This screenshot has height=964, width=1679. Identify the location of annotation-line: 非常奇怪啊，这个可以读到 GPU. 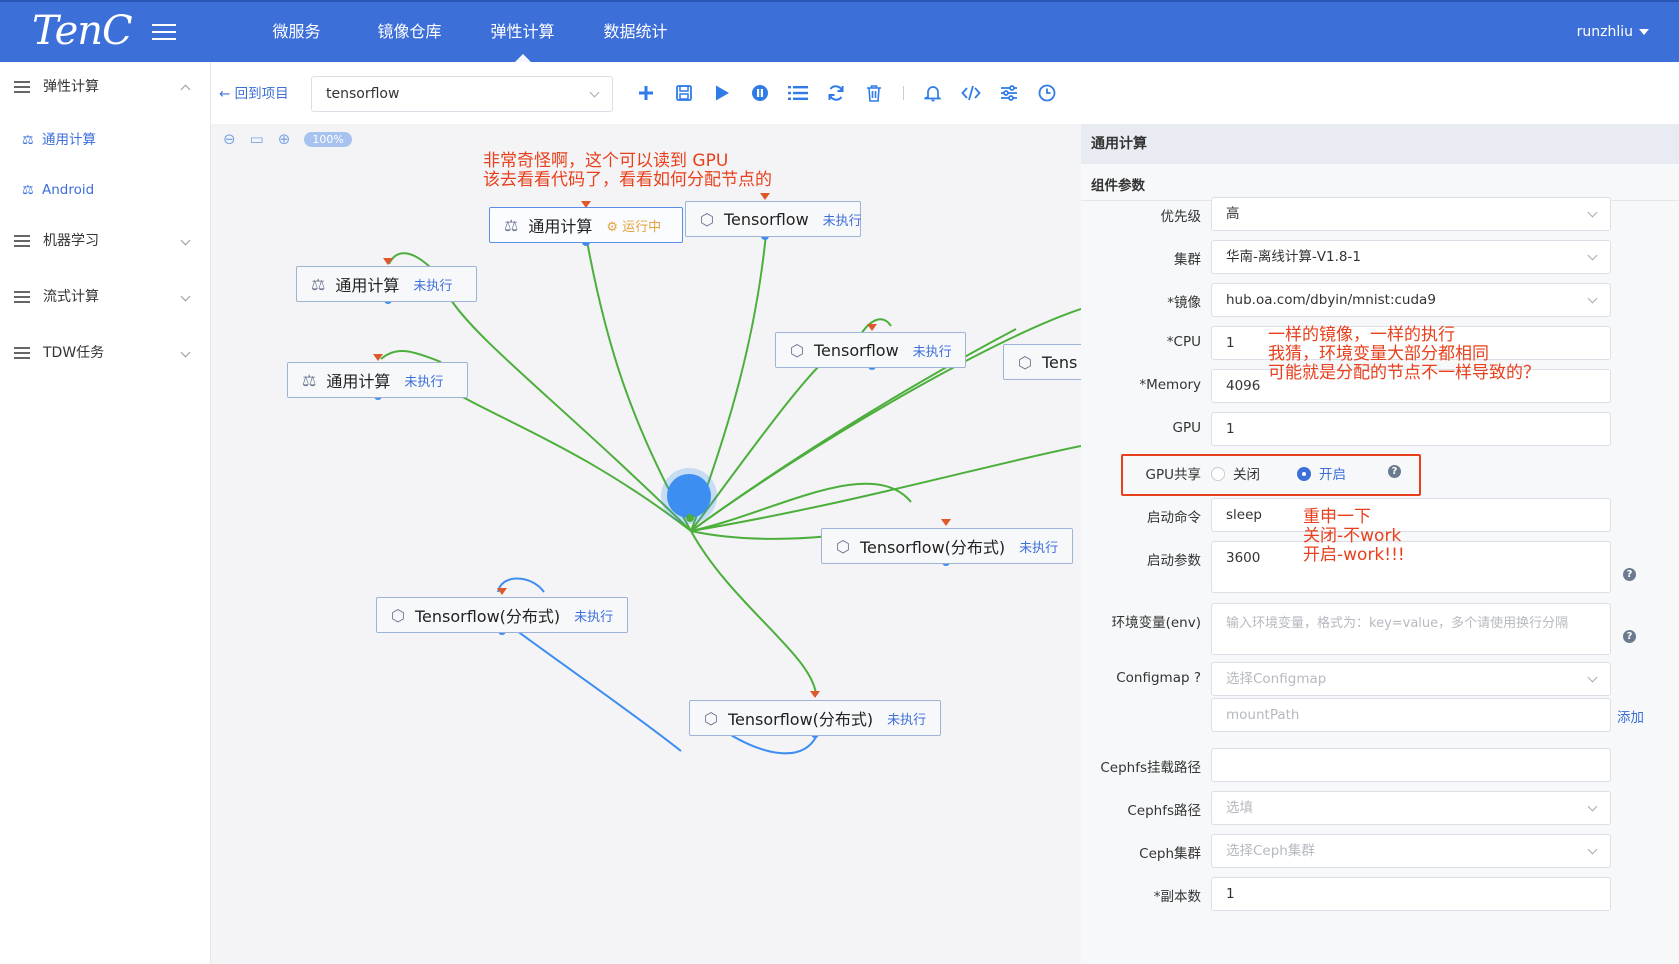
(606, 161).